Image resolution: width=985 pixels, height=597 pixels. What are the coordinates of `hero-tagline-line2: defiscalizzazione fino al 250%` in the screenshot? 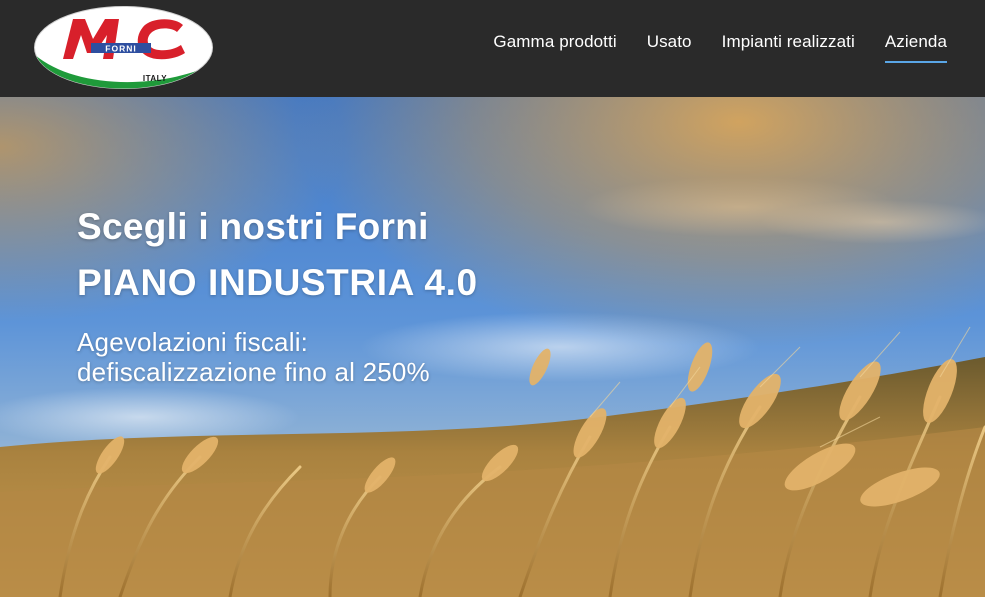 It's located at (253, 372).